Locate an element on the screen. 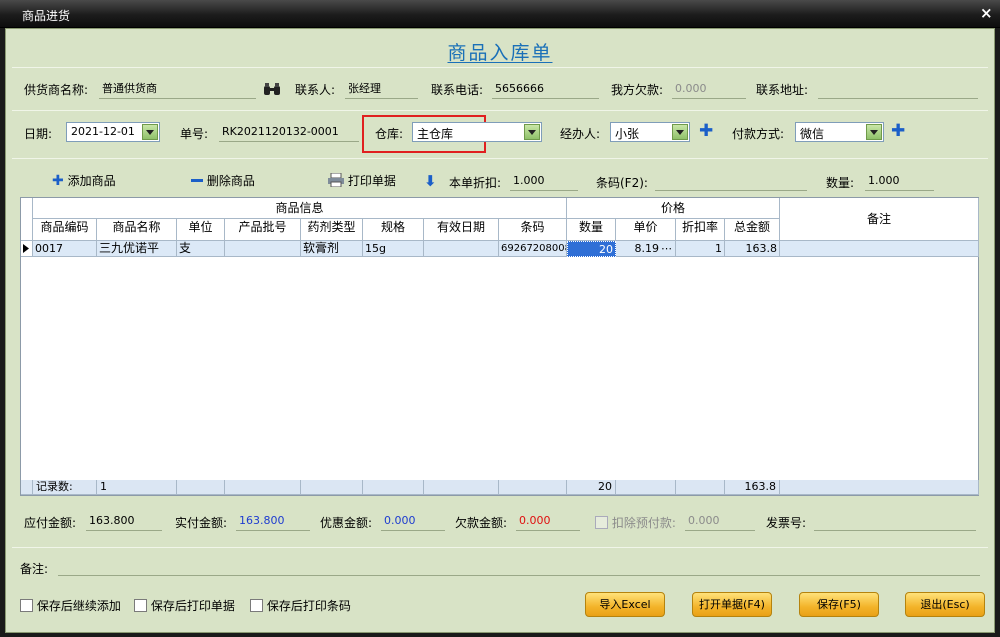 The width and height of the screenshot is (1000, 637). address-field is located at coordinates (898, 89).